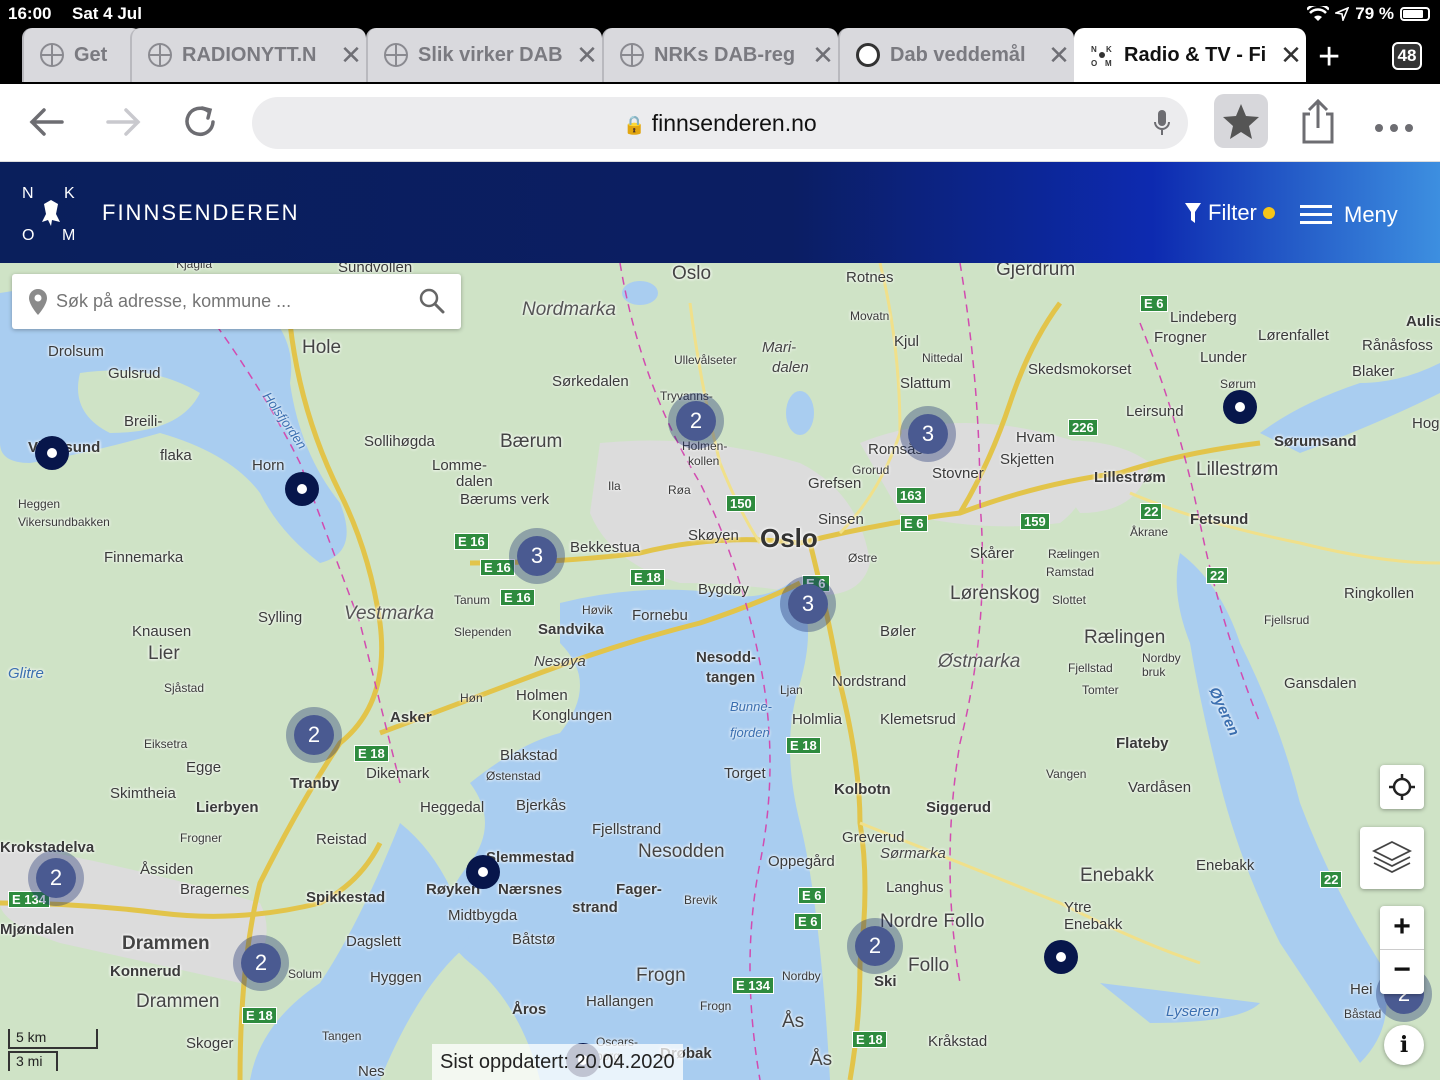 This screenshot has height=1080, width=1440. Describe the element at coordinates (741, 503) in the screenshot. I see `road-shield: 150` at that location.